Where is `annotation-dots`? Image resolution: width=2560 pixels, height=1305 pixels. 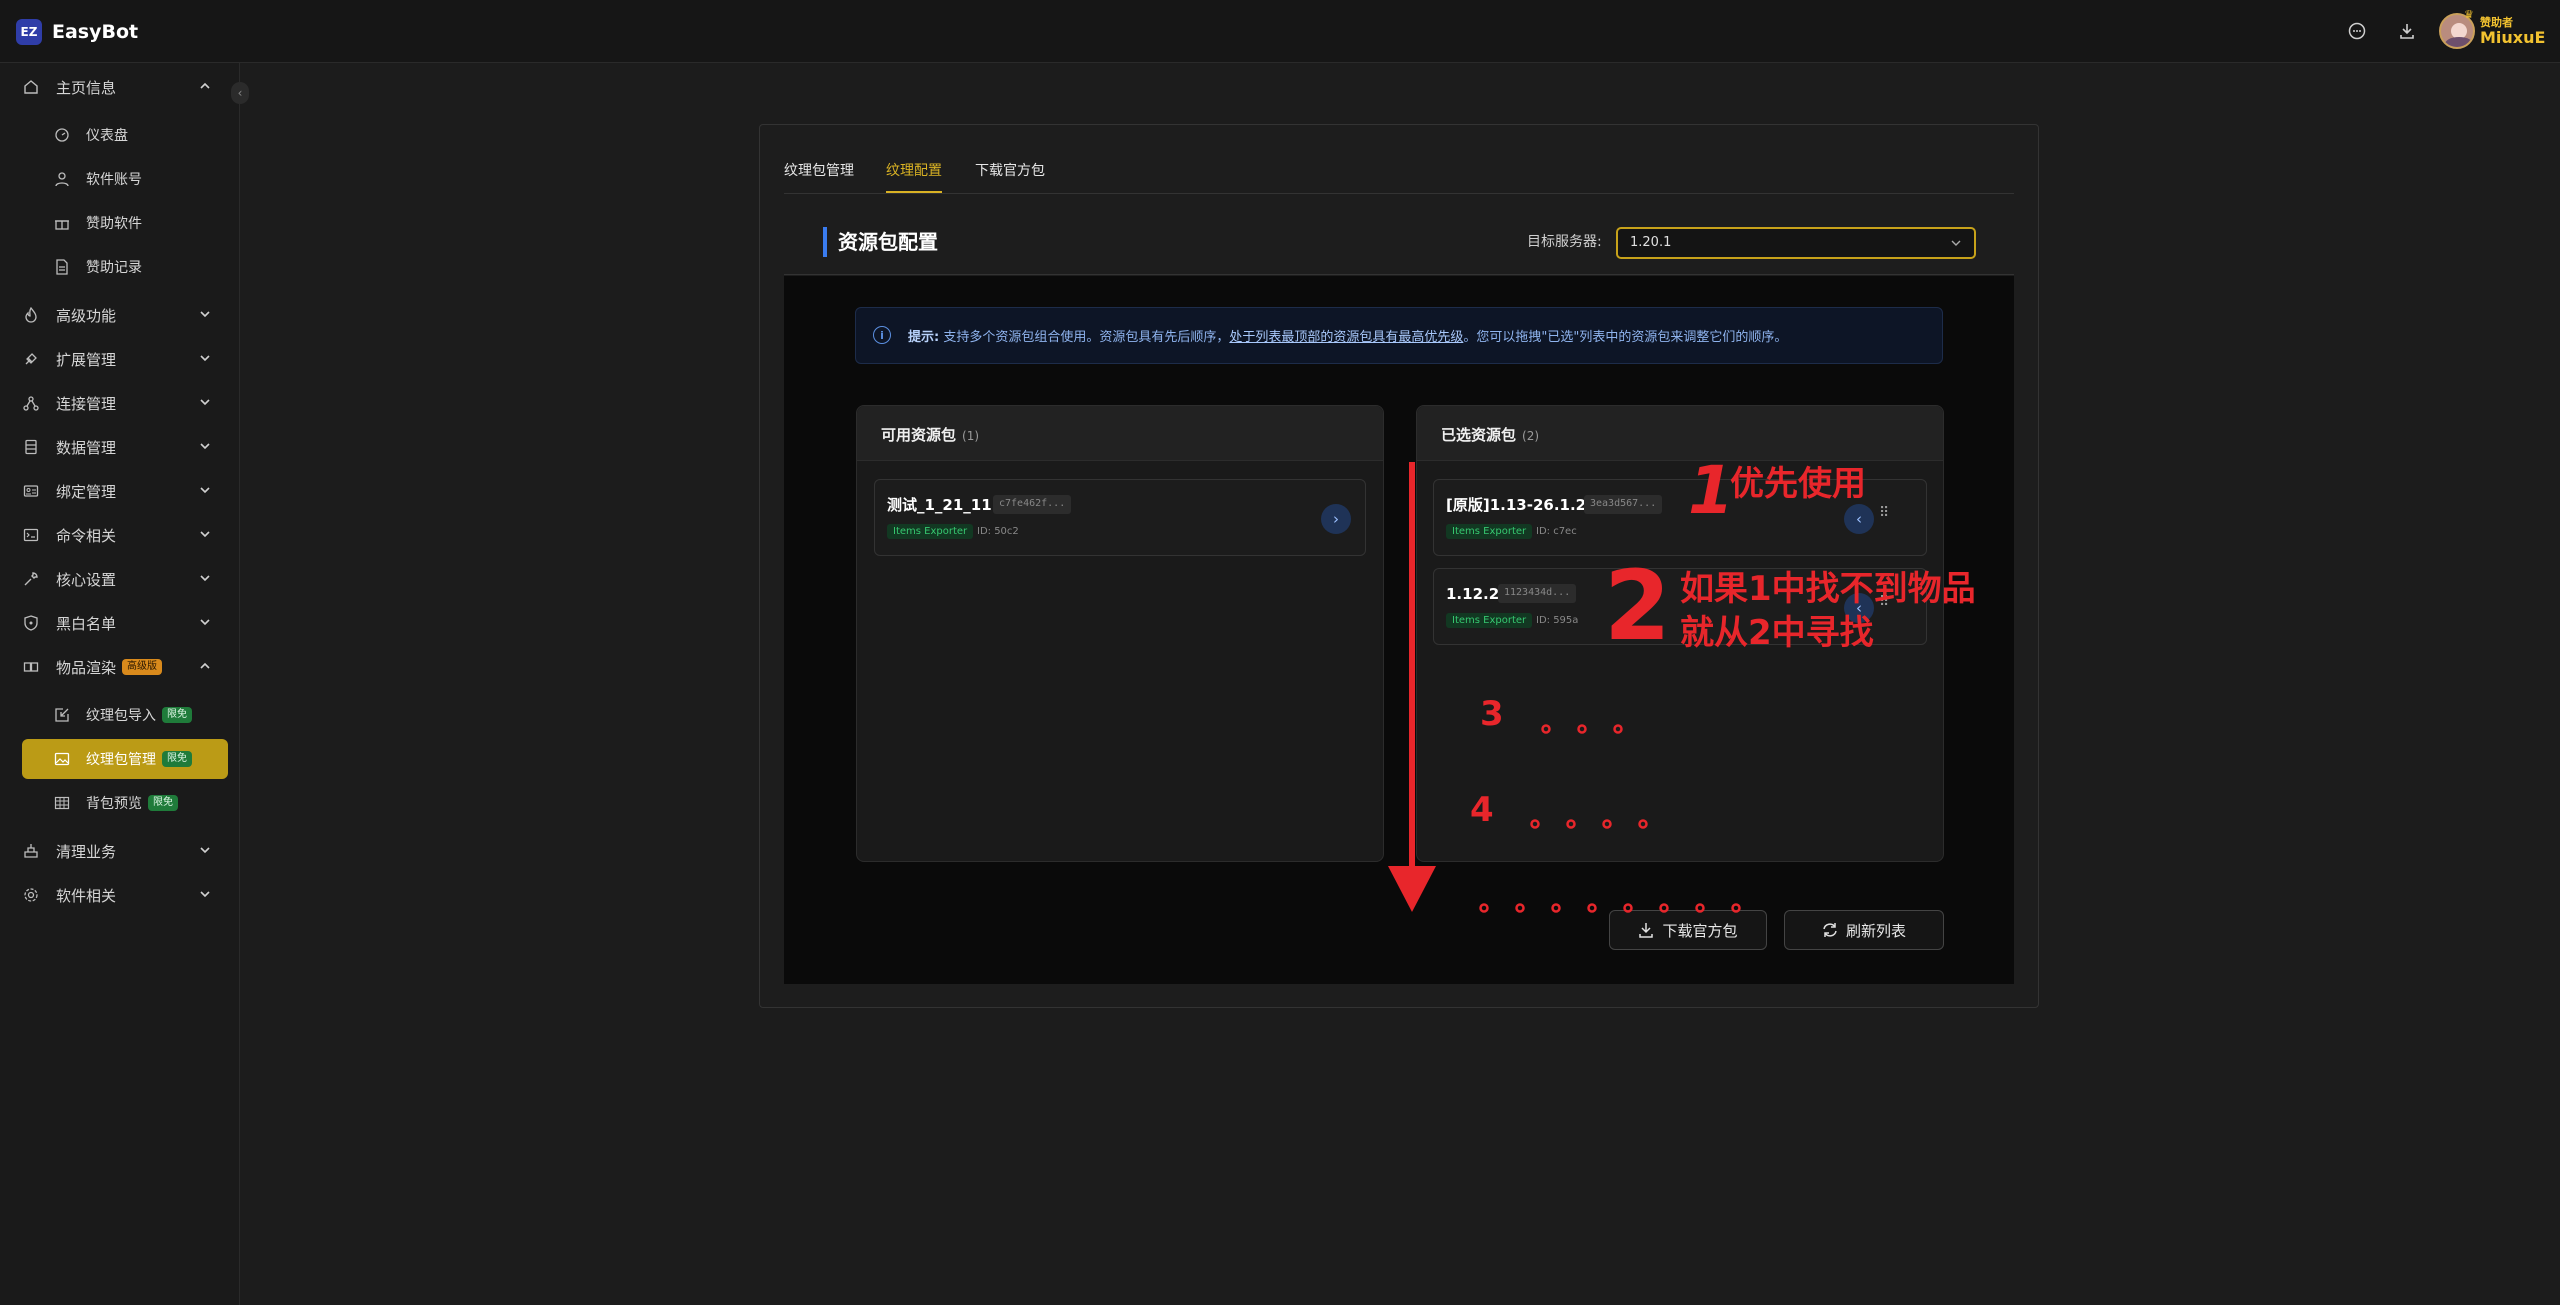 annotation-dots is located at coordinates (1610, 818).